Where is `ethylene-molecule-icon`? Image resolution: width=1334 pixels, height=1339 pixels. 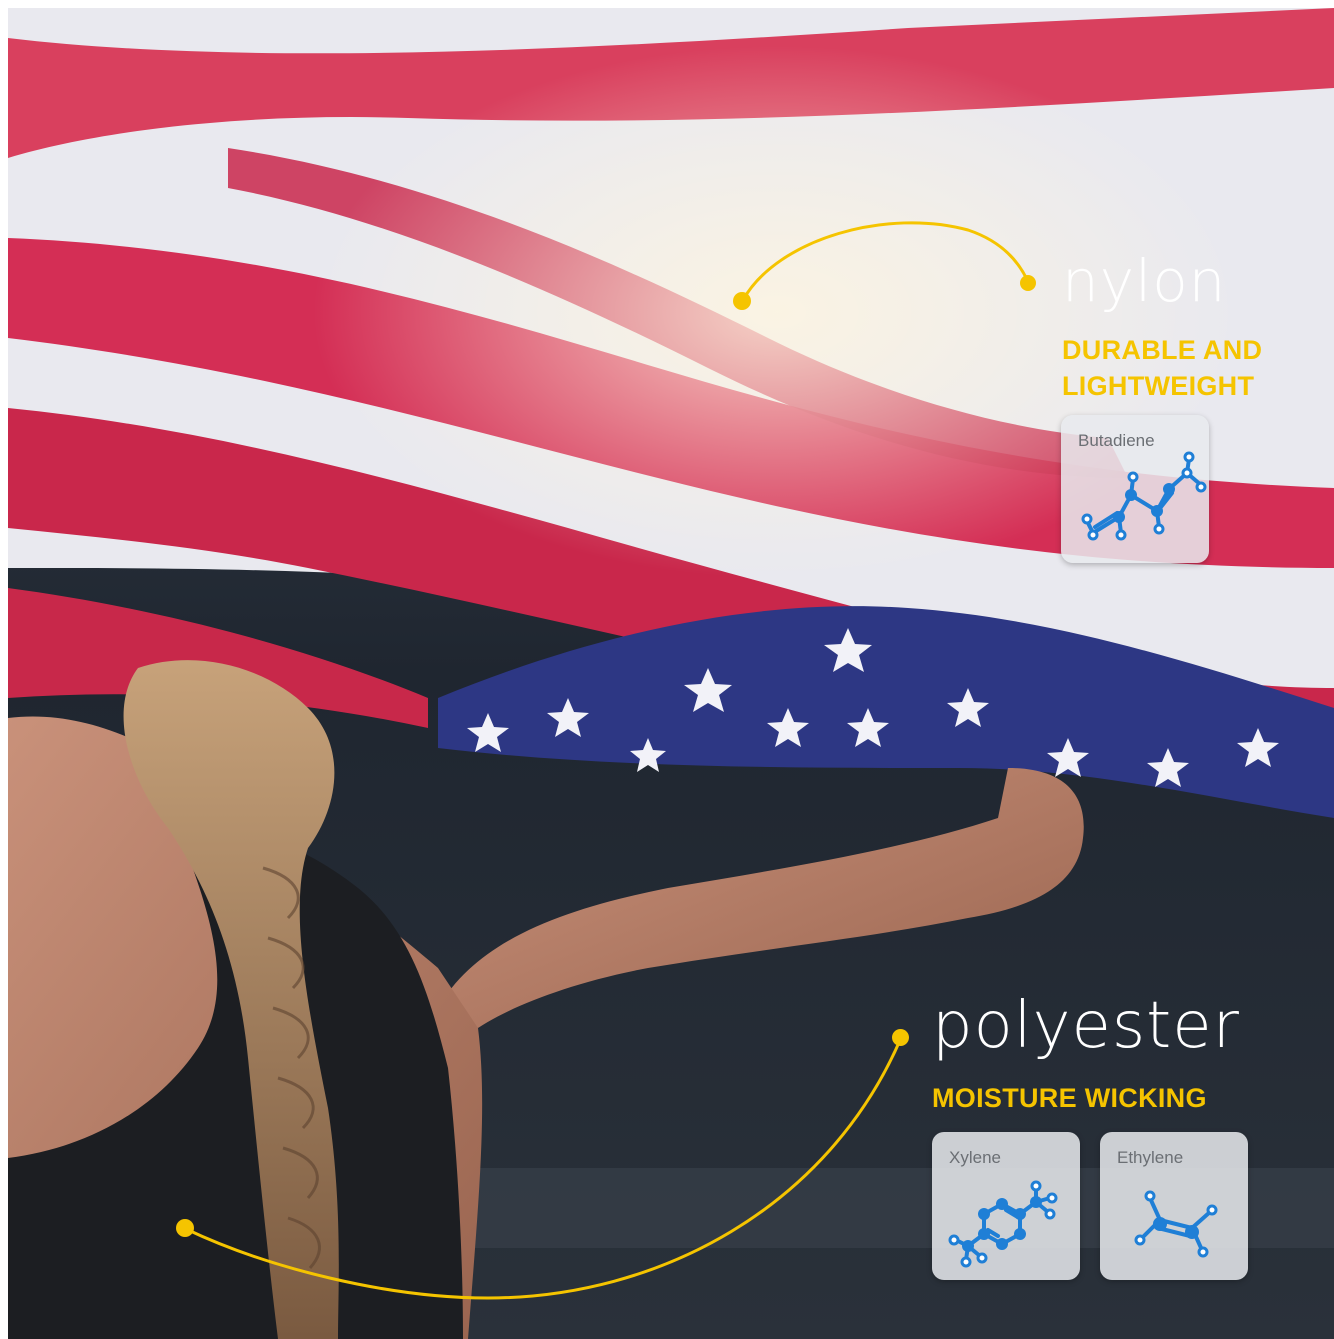
ethylene-molecule-icon is located at coordinates (1176, 1224).